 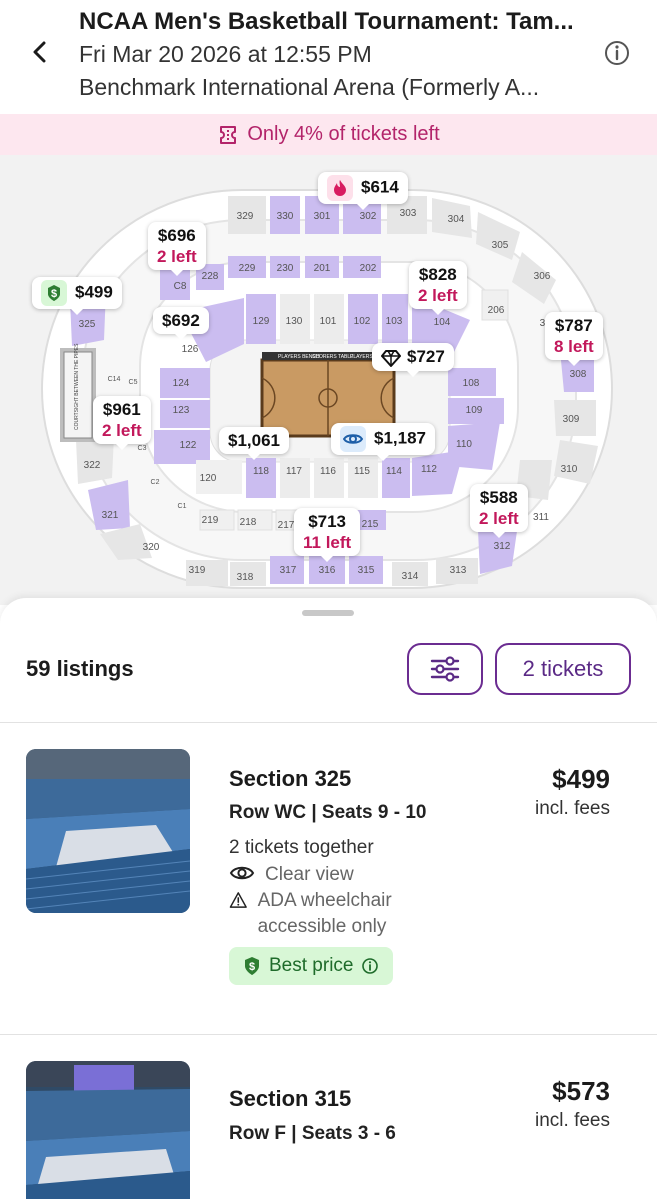 What do you see at coordinates (340, 188) in the screenshot?
I see `fire-icon` at bounding box center [340, 188].